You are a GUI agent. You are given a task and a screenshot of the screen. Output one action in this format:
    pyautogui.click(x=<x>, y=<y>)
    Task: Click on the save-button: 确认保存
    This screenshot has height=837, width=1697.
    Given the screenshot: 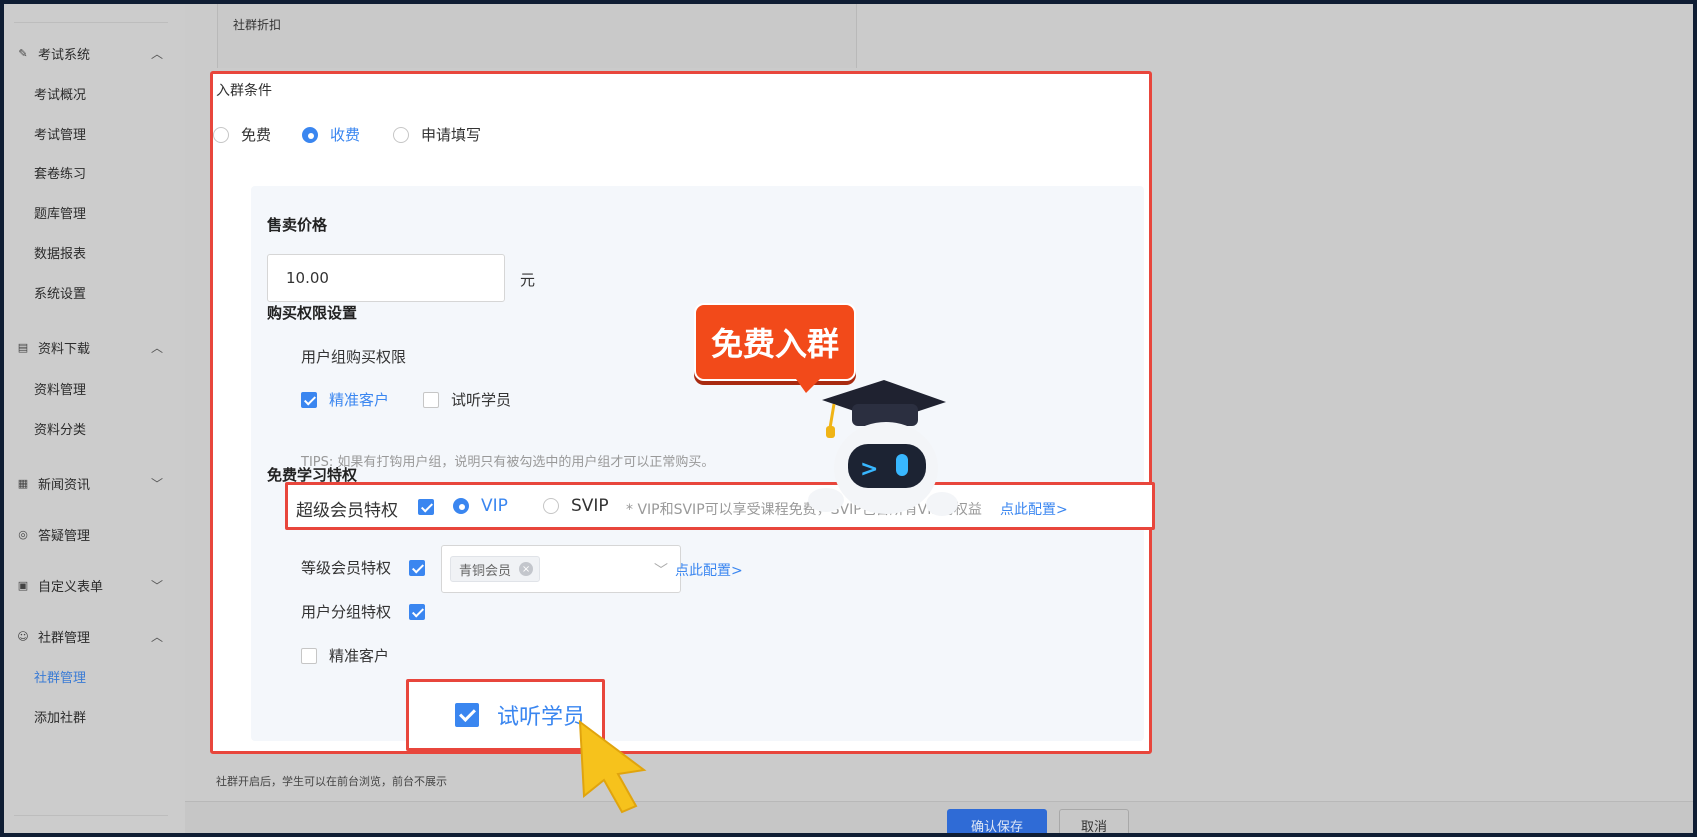 What is the action you would take?
    pyautogui.click(x=997, y=821)
    